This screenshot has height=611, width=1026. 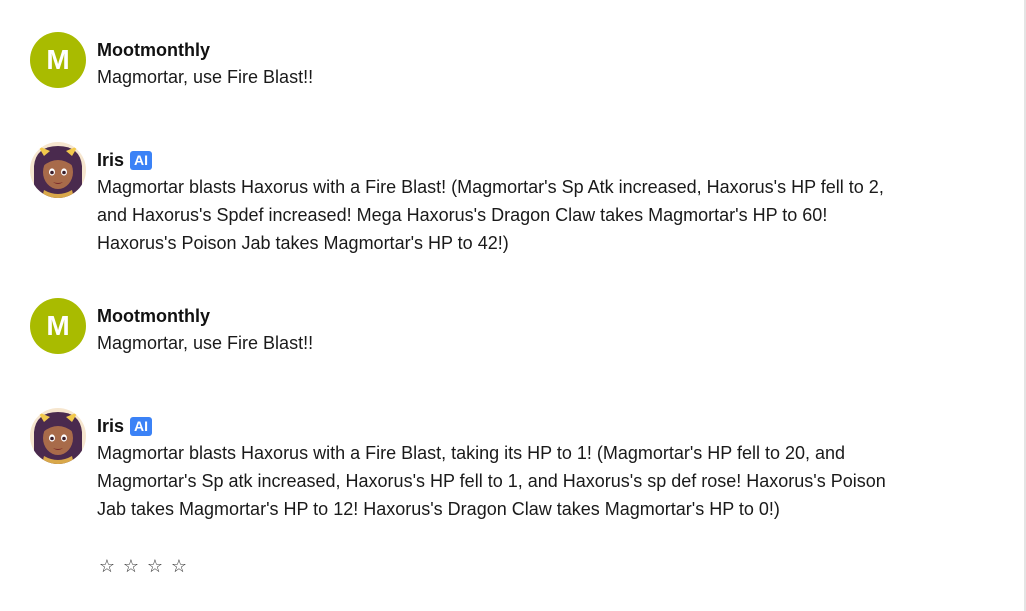 I want to click on star-rating: ☆ ☆ ☆ ☆, so click(x=143, y=566).